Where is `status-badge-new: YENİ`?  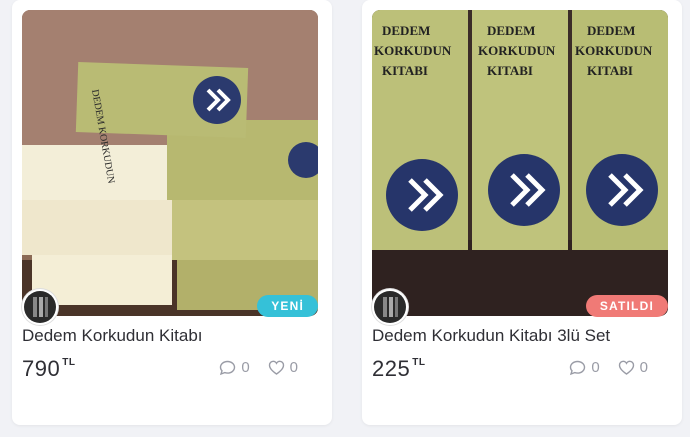 status-badge-new: YENİ is located at coordinates (287, 306).